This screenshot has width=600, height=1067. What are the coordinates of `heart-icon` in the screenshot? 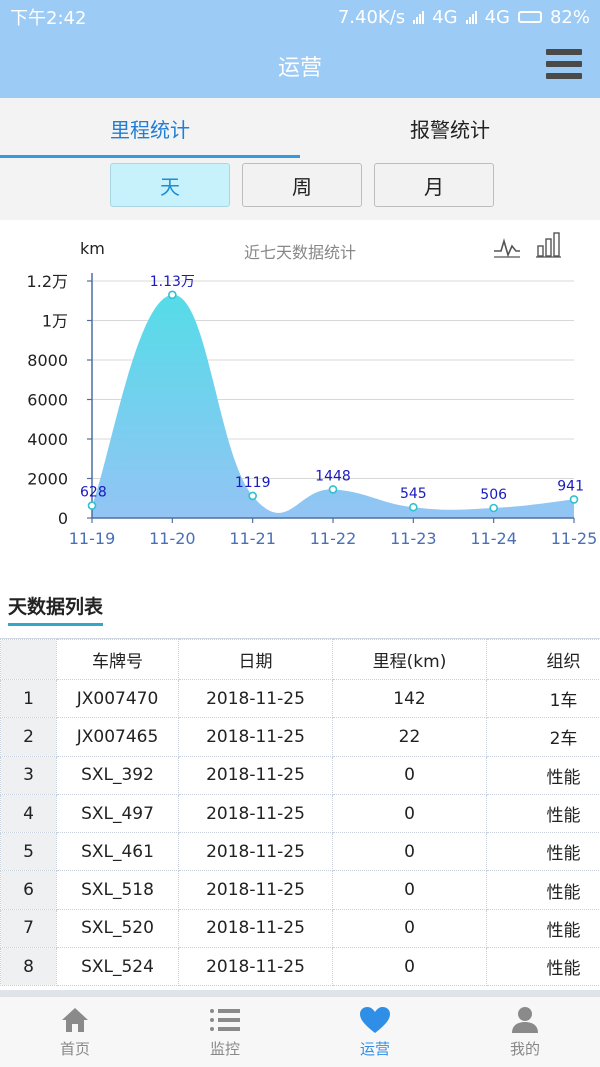 It's located at (375, 1019).